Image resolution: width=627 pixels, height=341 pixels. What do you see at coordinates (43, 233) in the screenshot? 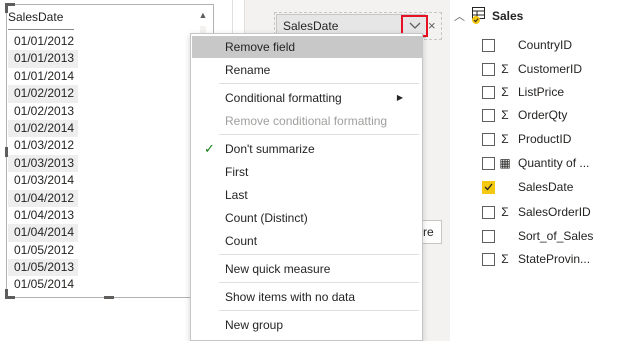
I see `table-row: 01/04/2014` at bounding box center [43, 233].